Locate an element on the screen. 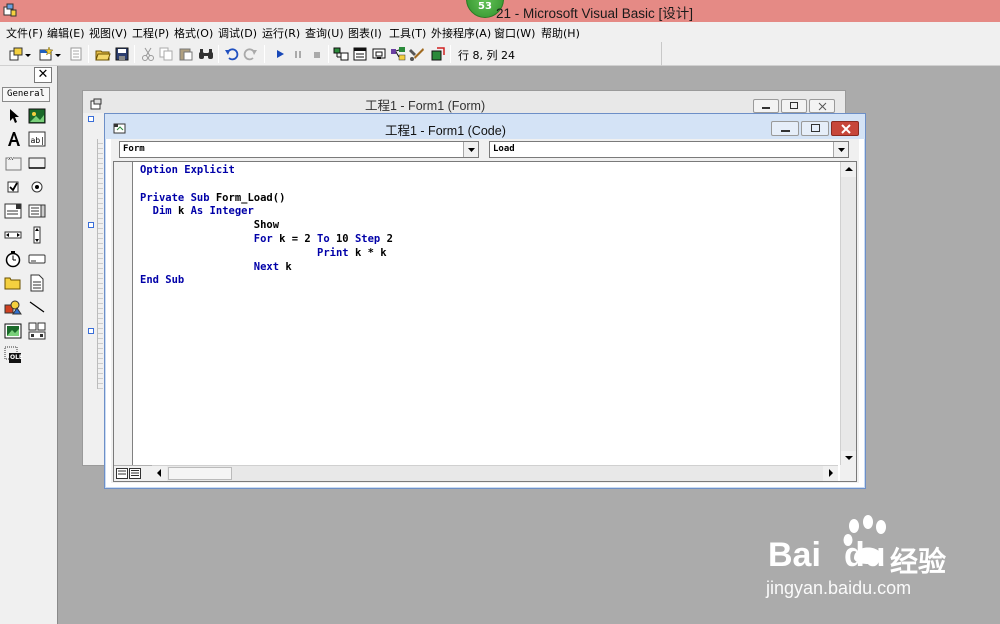  procedure-combo: Load is located at coordinates (669, 149).